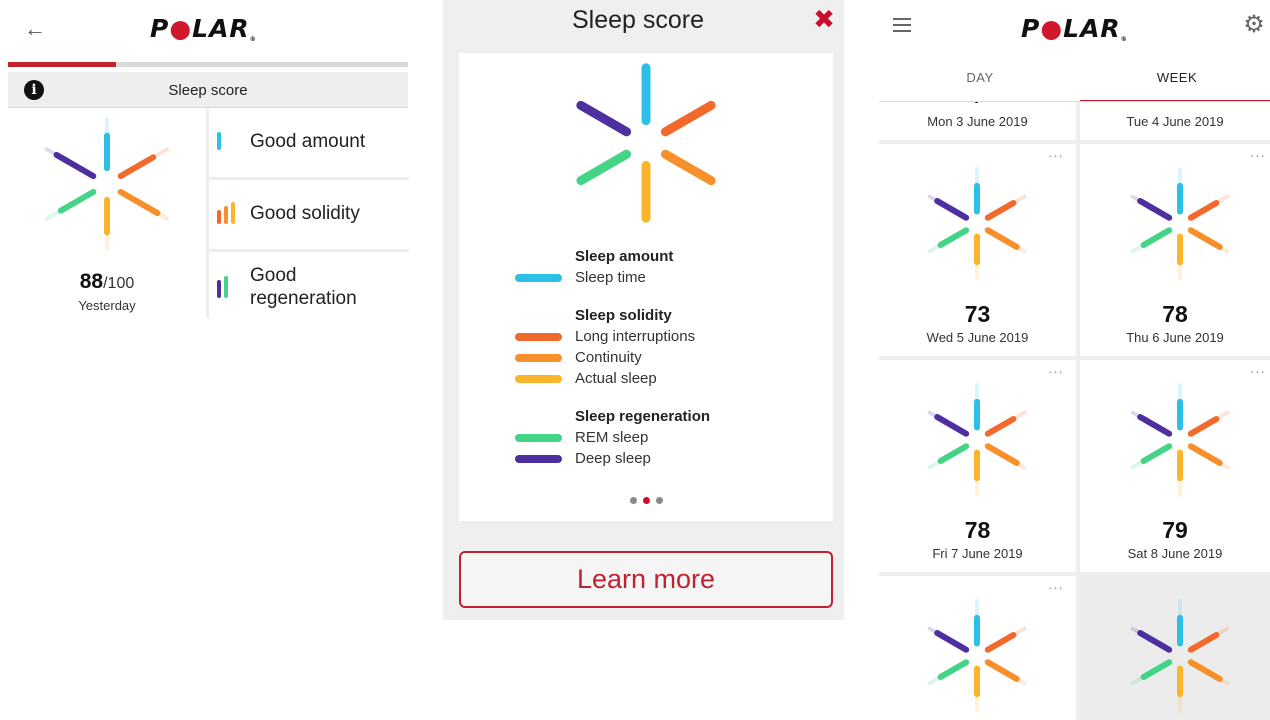  I want to click on dialog-title: Sleep score, so click(638, 20).